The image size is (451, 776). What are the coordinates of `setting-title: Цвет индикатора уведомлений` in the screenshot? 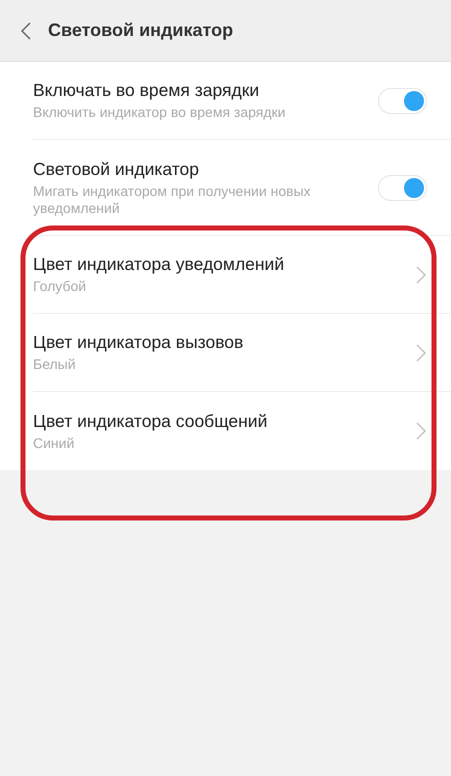 It's located at (159, 265).